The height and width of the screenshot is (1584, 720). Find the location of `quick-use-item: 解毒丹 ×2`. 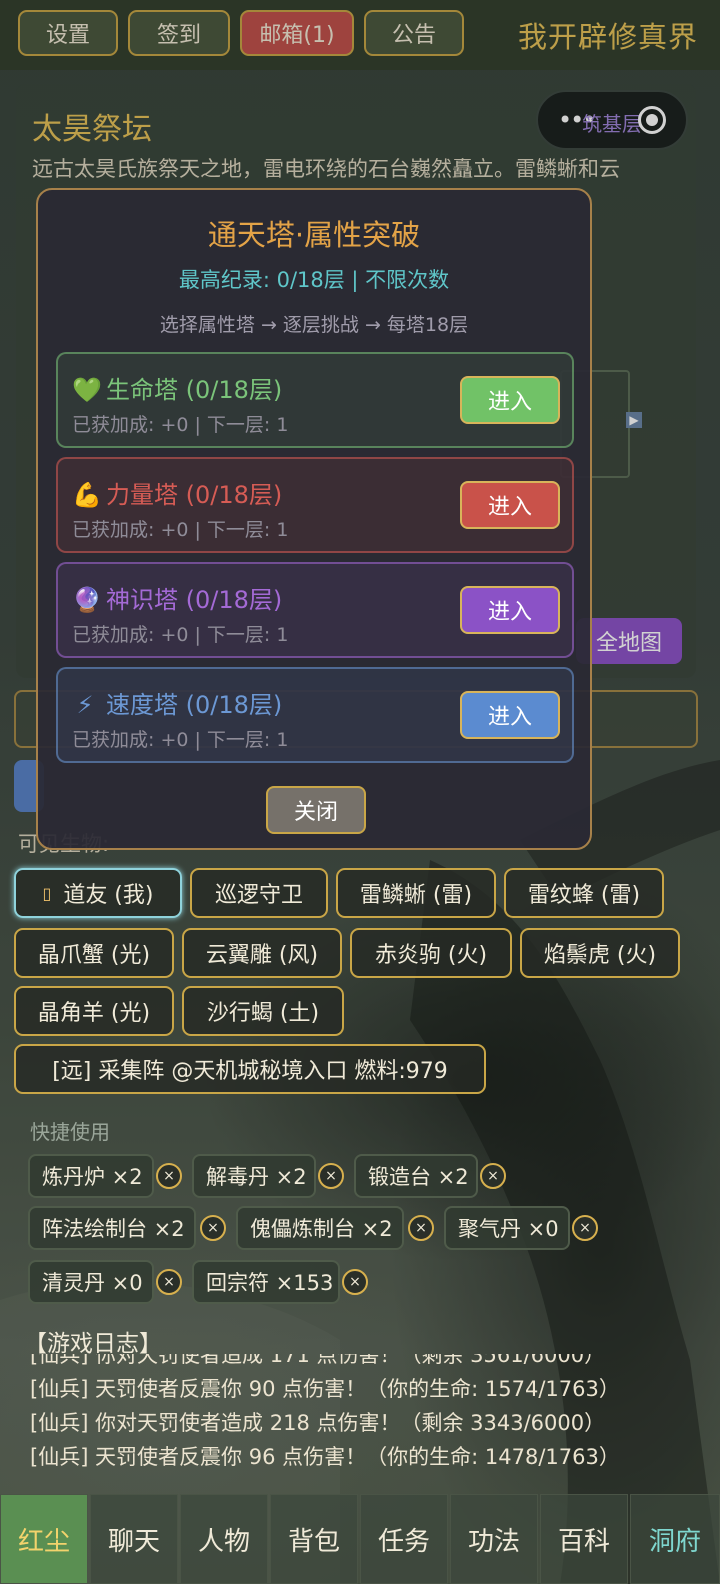

quick-use-item: 解毒丹 ×2 is located at coordinates (254, 1176).